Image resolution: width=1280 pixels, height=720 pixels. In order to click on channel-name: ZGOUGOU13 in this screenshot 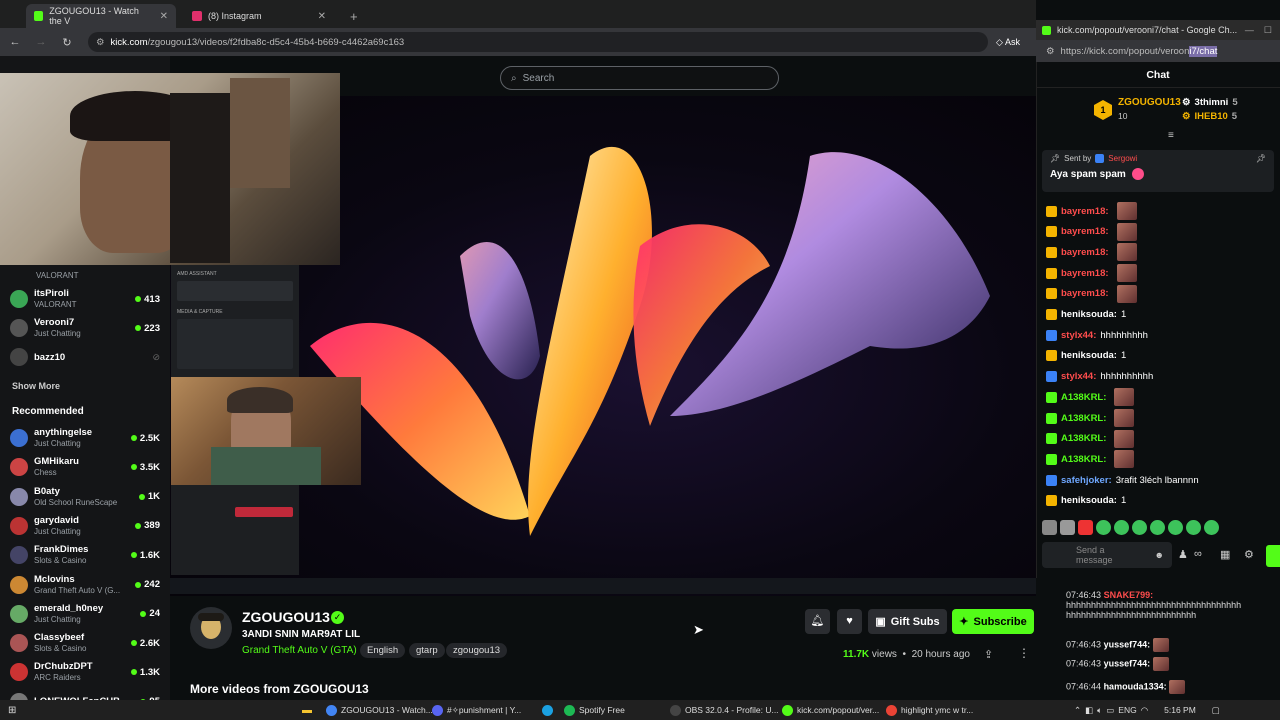, I will do `click(286, 617)`.